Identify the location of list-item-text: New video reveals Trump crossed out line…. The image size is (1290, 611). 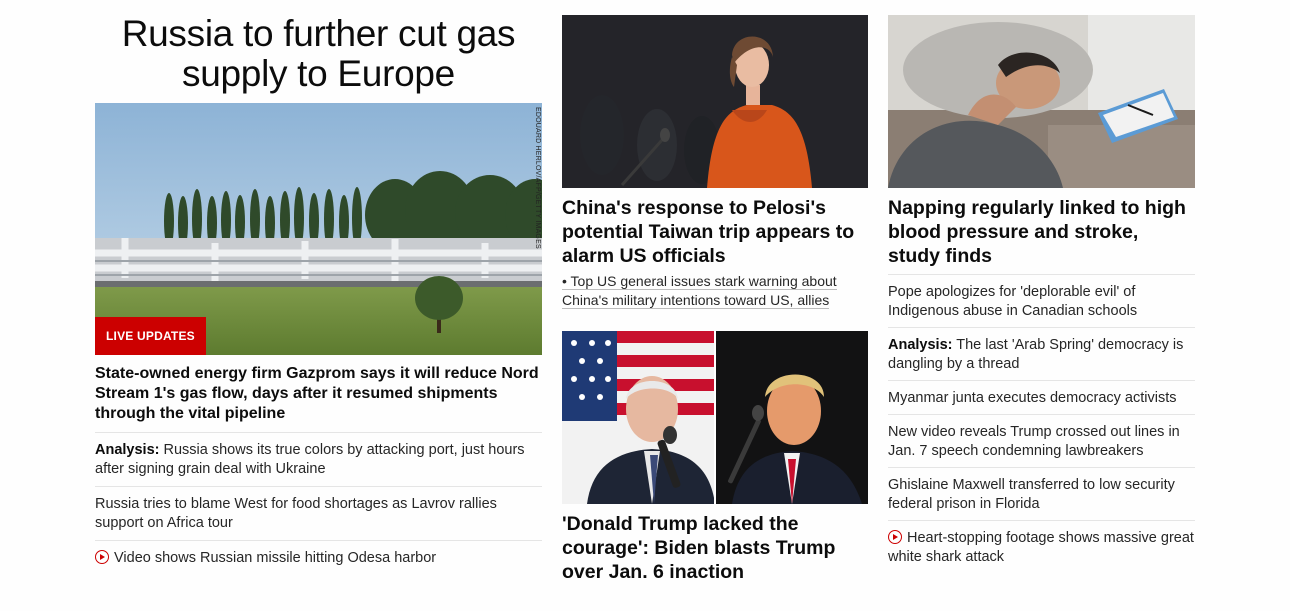
(1034, 441).